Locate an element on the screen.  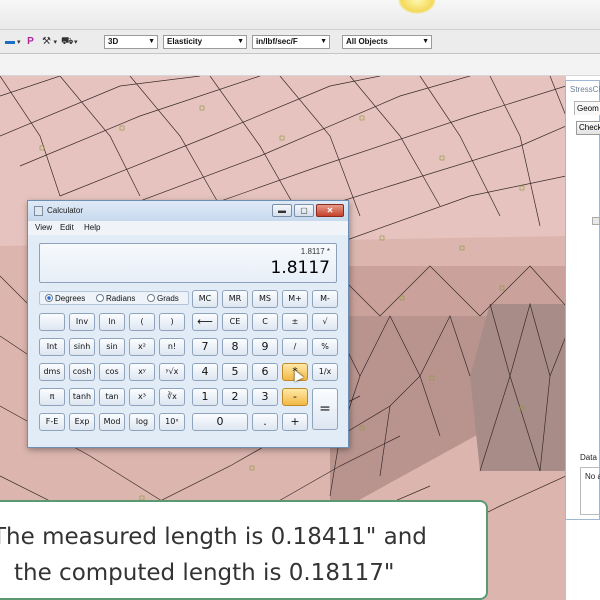
key-ln: ln is located at coordinates (112, 322).